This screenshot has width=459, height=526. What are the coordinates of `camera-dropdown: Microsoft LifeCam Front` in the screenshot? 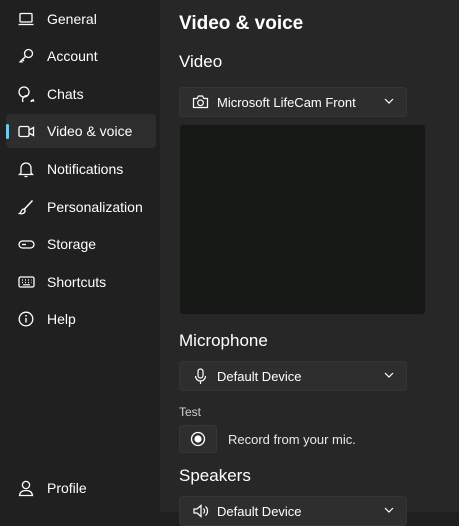 It's located at (293, 102).